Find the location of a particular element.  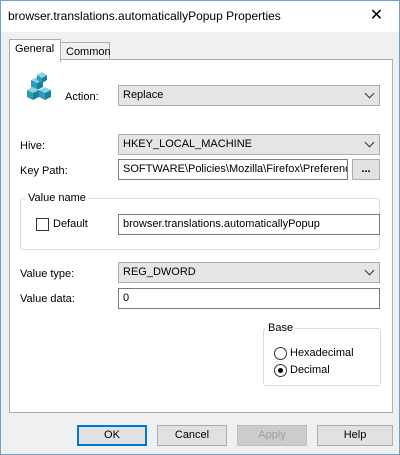

hive-dropdown: HKEY_LOCAL_MACHINE is located at coordinates (249, 144).